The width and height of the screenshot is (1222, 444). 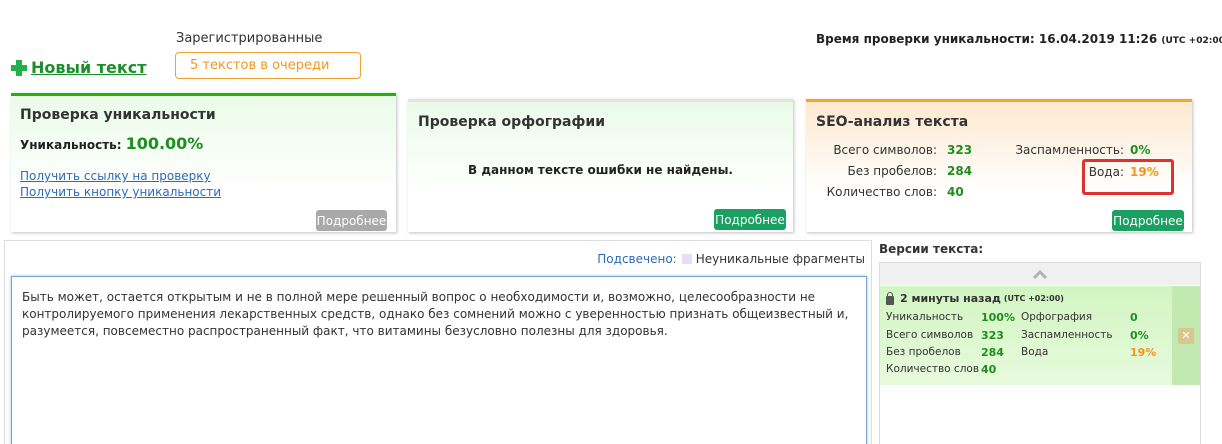 I want to click on new-text-button: Новый текст, so click(x=78, y=67).